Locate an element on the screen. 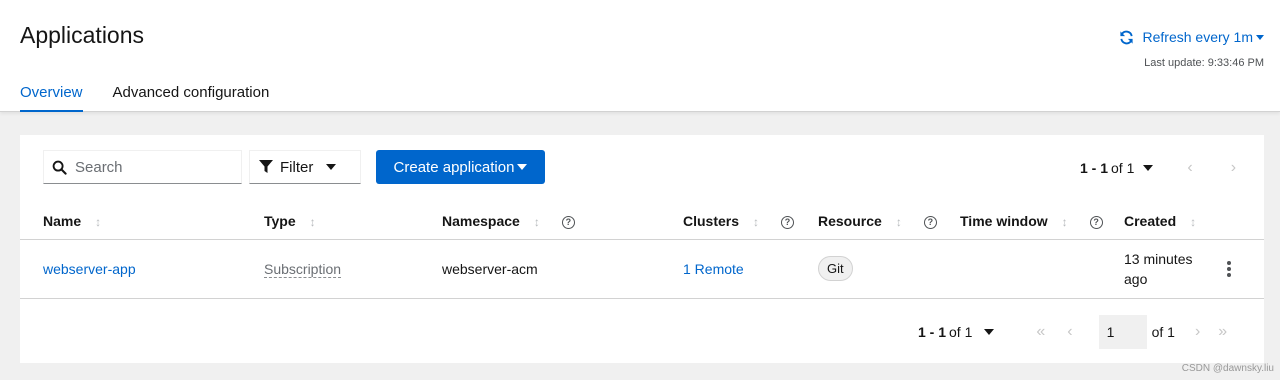 This screenshot has width=1280, height=380. refresh-interval-dropdown: Refresh every 1m is located at coordinates (1191, 37).